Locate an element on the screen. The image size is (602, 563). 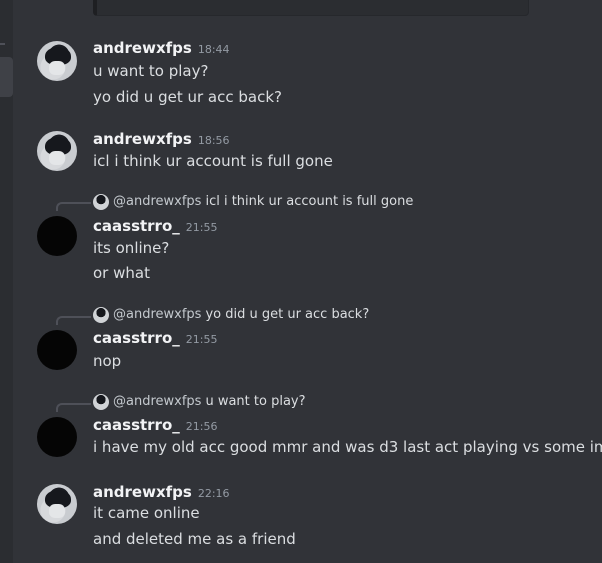
reply-text: icl i think ur account is full gone is located at coordinates (309, 201).